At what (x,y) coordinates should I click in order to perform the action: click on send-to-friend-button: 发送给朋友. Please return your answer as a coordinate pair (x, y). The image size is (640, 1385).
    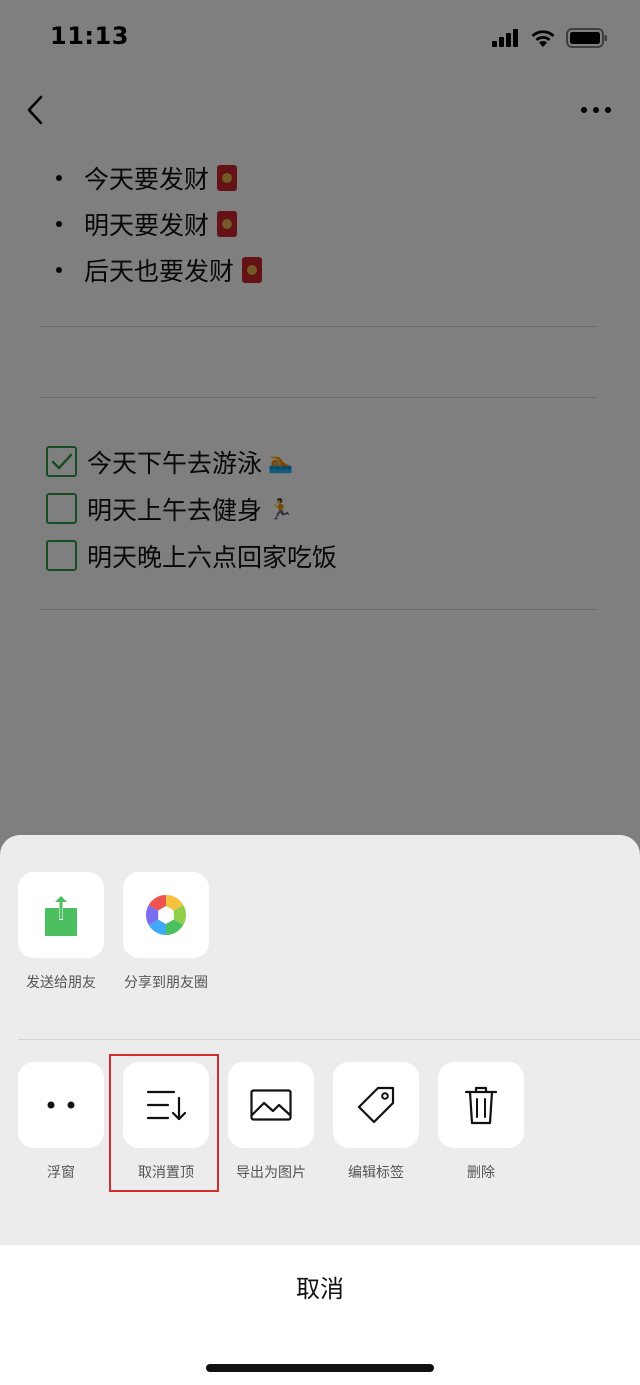
    Looking at the image, I should click on (61, 932).